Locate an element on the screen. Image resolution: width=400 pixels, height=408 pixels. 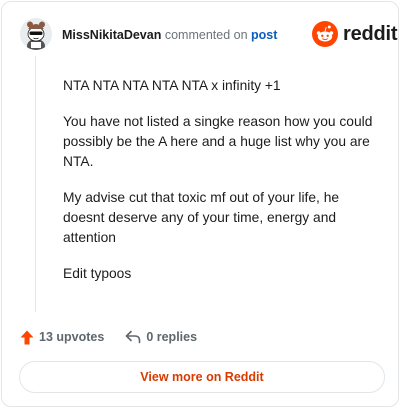
user-avatar is located at coordinates (36, 34).